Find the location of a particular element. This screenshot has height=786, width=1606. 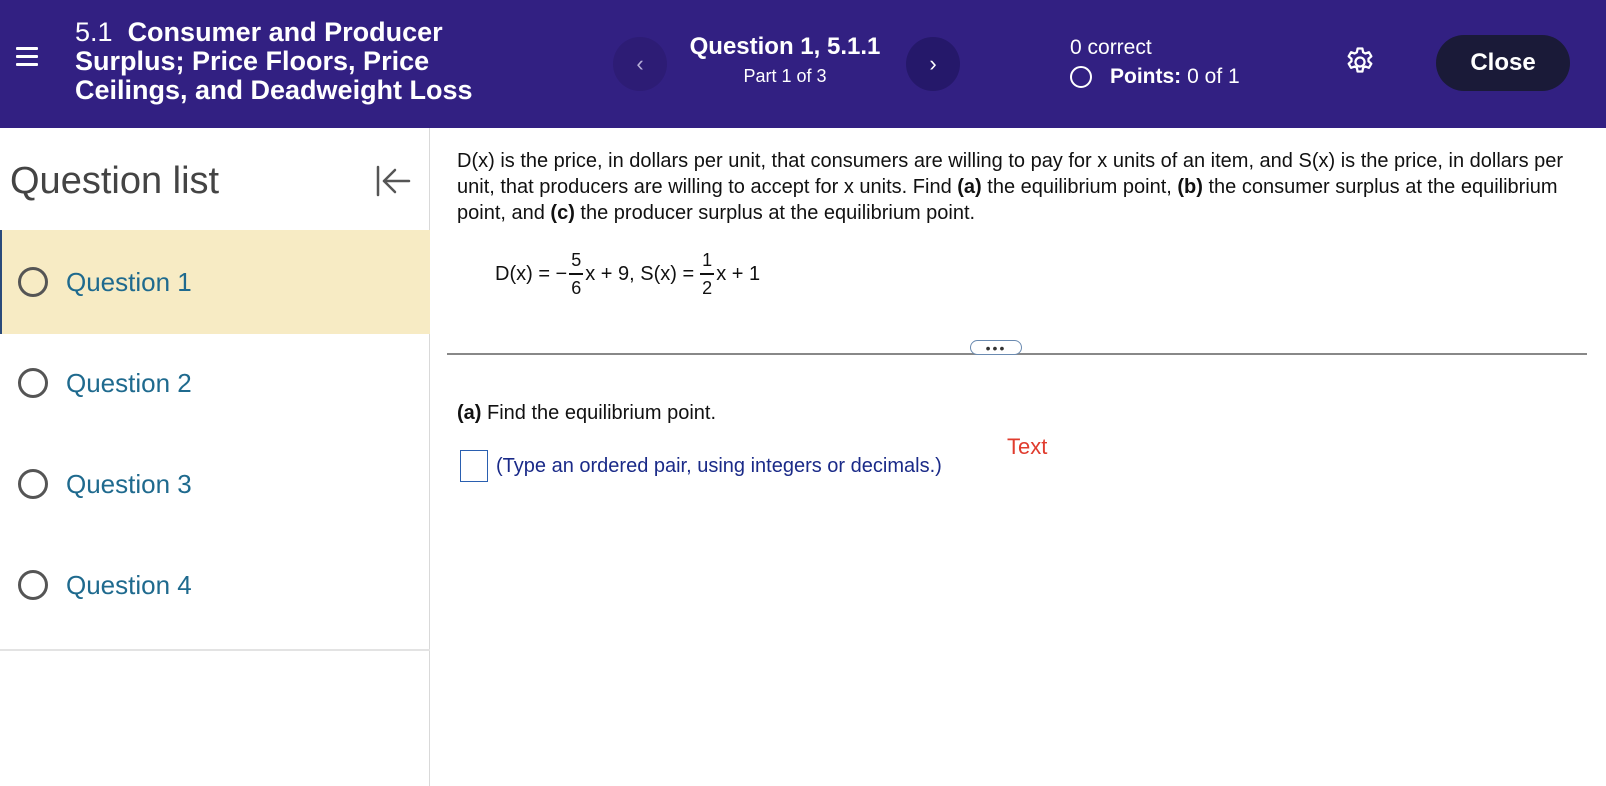

part-a-prompt: (a) Find the equilibrium point. is located at coordinates (586, 413).